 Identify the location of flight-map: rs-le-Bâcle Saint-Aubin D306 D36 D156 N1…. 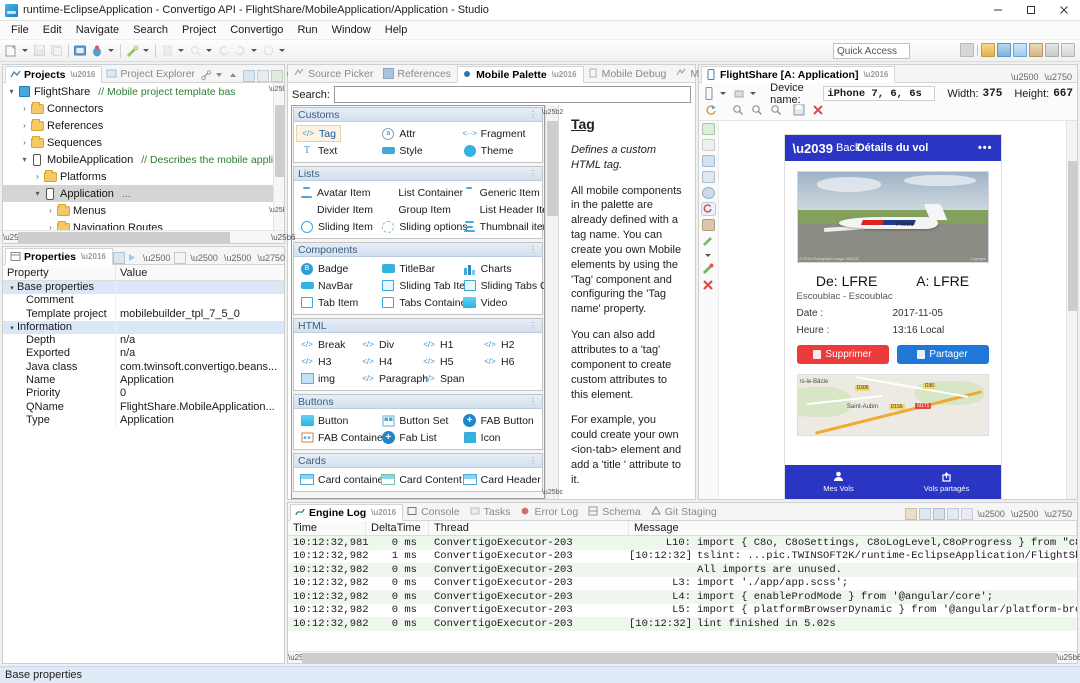
(892, 405).